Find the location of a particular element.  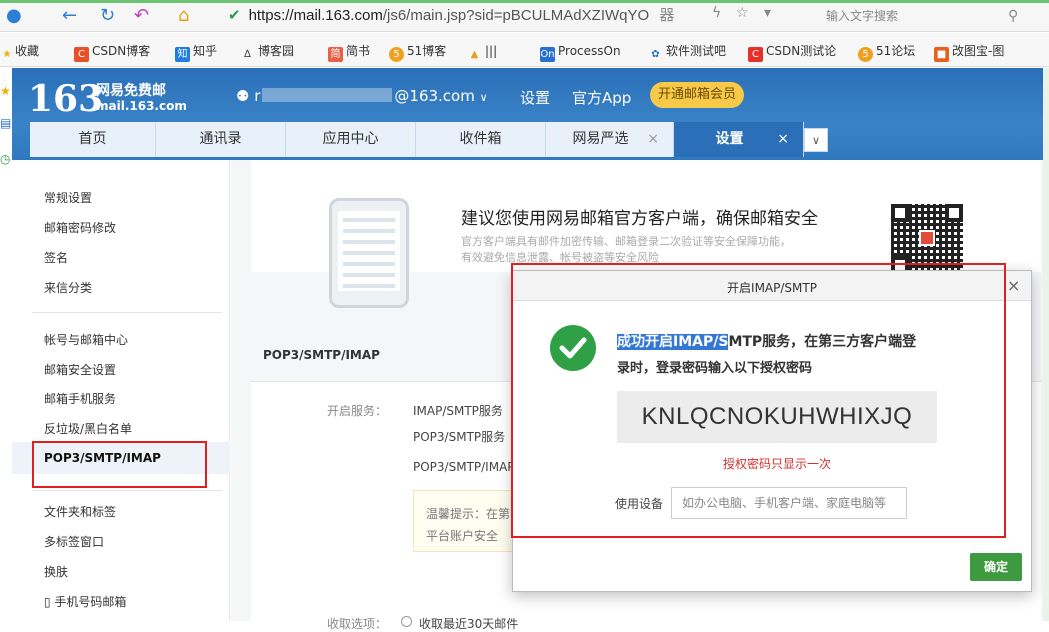

tab-apps: 应用中心 is located at coordinates (351, 139).